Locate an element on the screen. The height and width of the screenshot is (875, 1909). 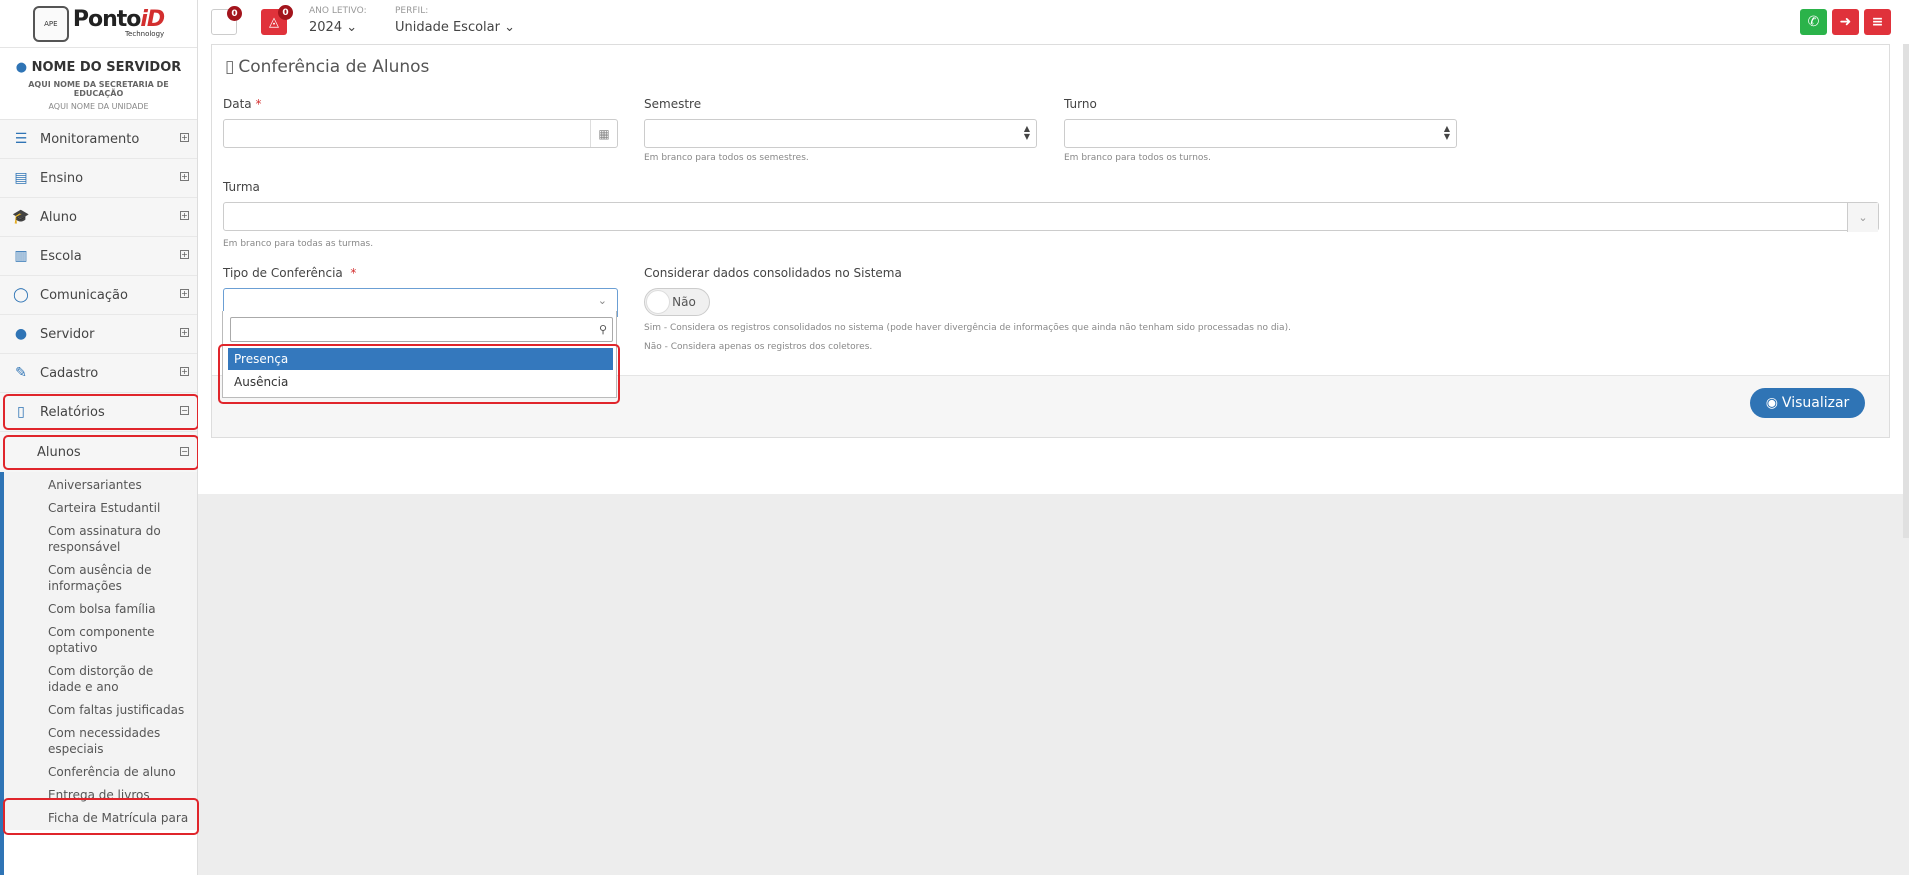
submenu-item: Com bolsa família is located at coordinates (98, 609).